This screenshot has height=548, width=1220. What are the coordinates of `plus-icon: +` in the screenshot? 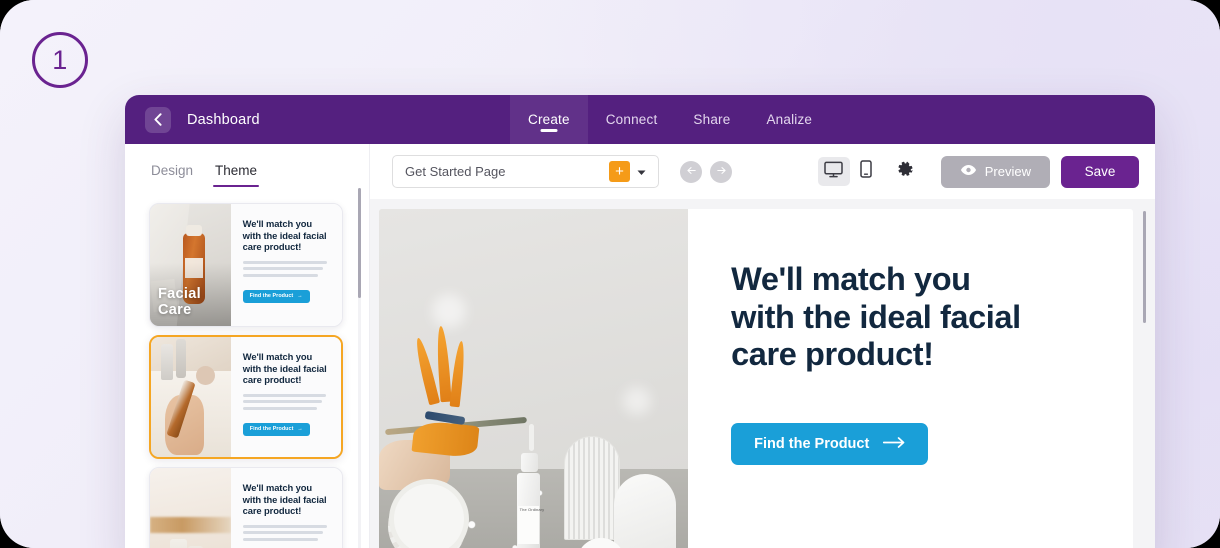 It's located at (619, 171).